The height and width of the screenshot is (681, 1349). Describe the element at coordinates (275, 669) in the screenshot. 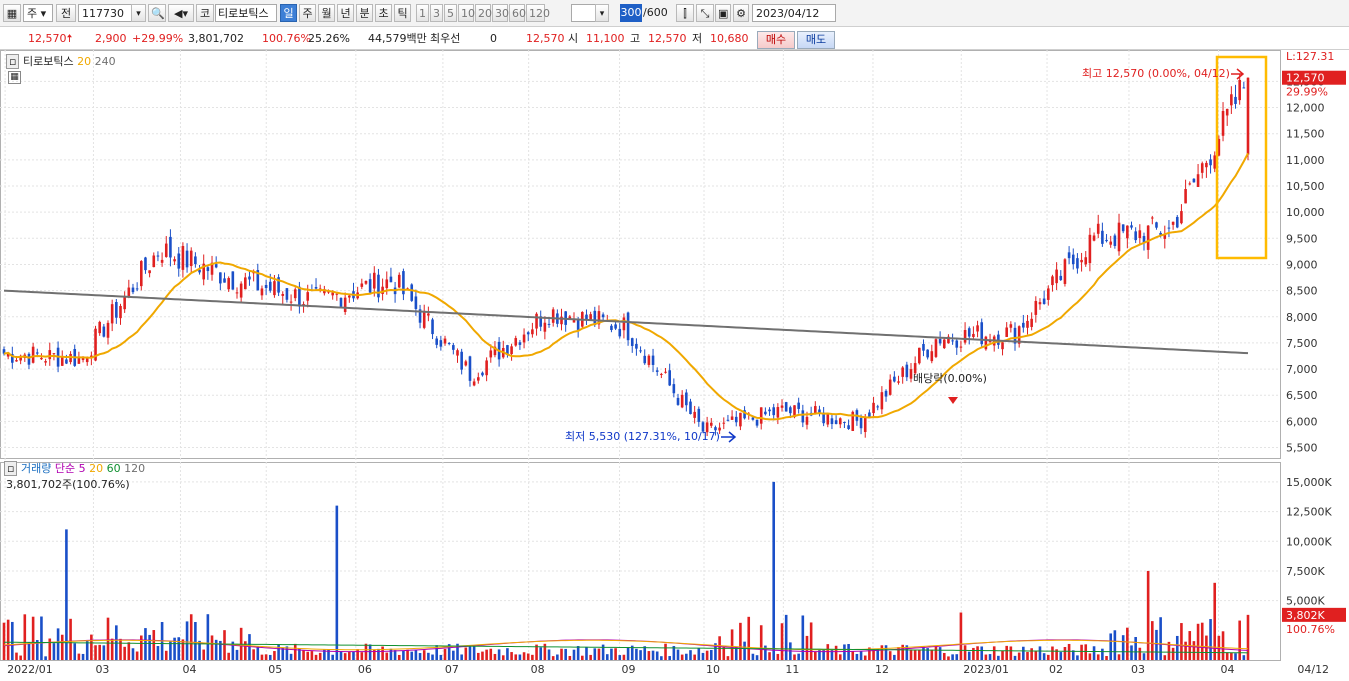

I see `time-tick-label: 05` at that location.